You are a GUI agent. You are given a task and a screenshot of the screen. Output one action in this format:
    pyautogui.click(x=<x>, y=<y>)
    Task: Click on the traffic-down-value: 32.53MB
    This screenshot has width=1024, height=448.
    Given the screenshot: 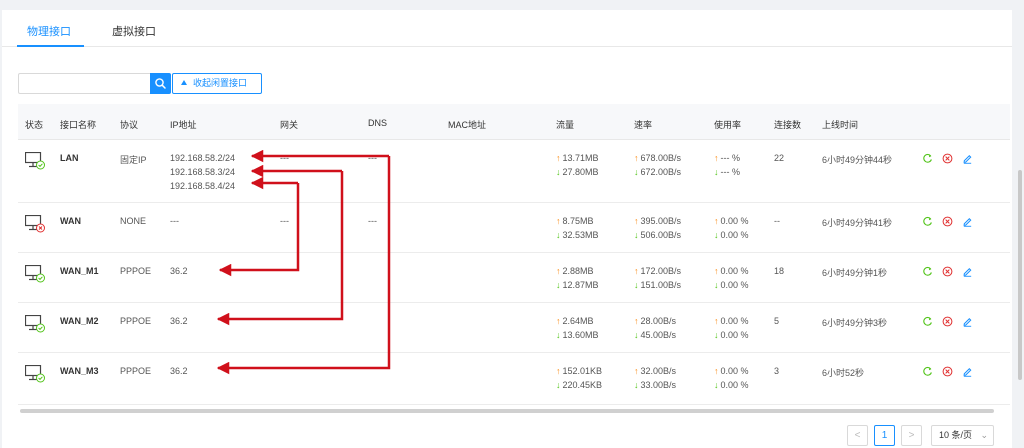 What is the action you would take?
    pyautogui.click(x=580, y=235)
    